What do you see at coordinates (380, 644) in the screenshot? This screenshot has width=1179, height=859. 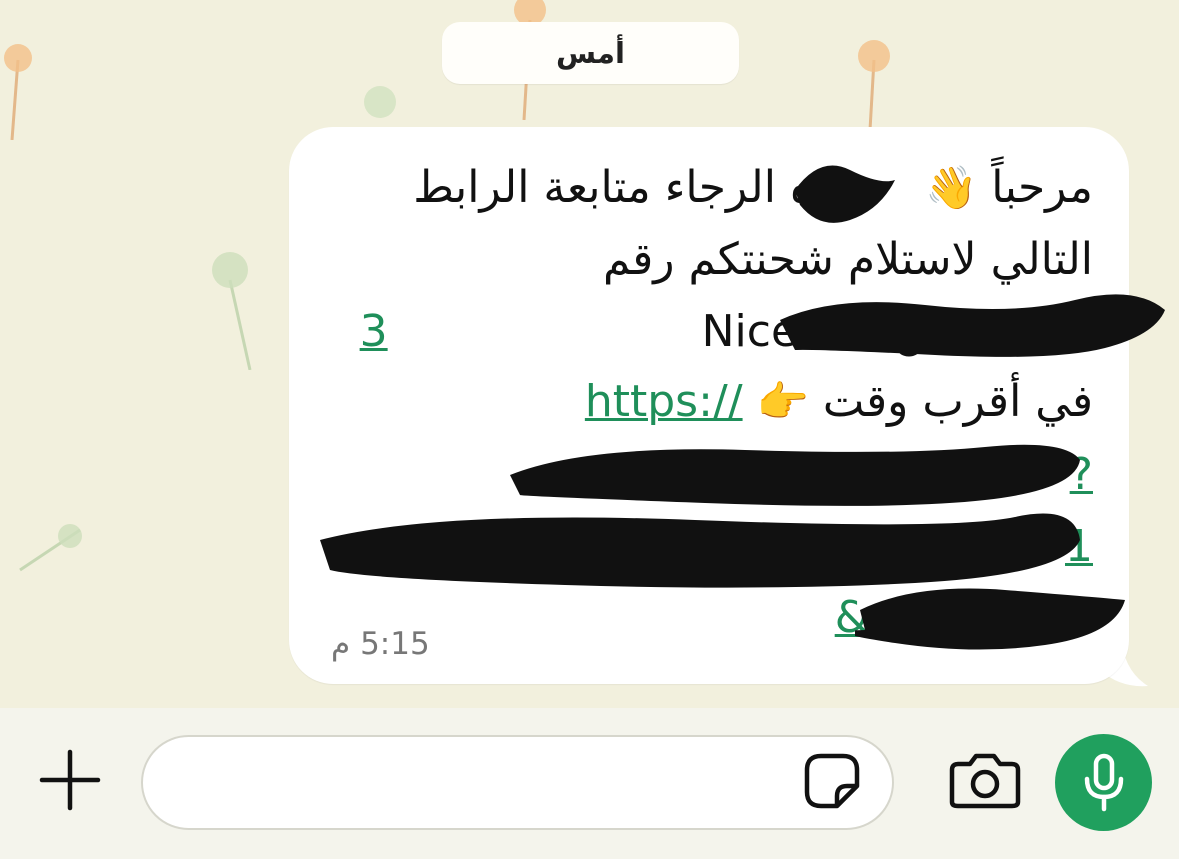 I see `message-timestamp: 5:15 م` at bounding box center [380, 644].